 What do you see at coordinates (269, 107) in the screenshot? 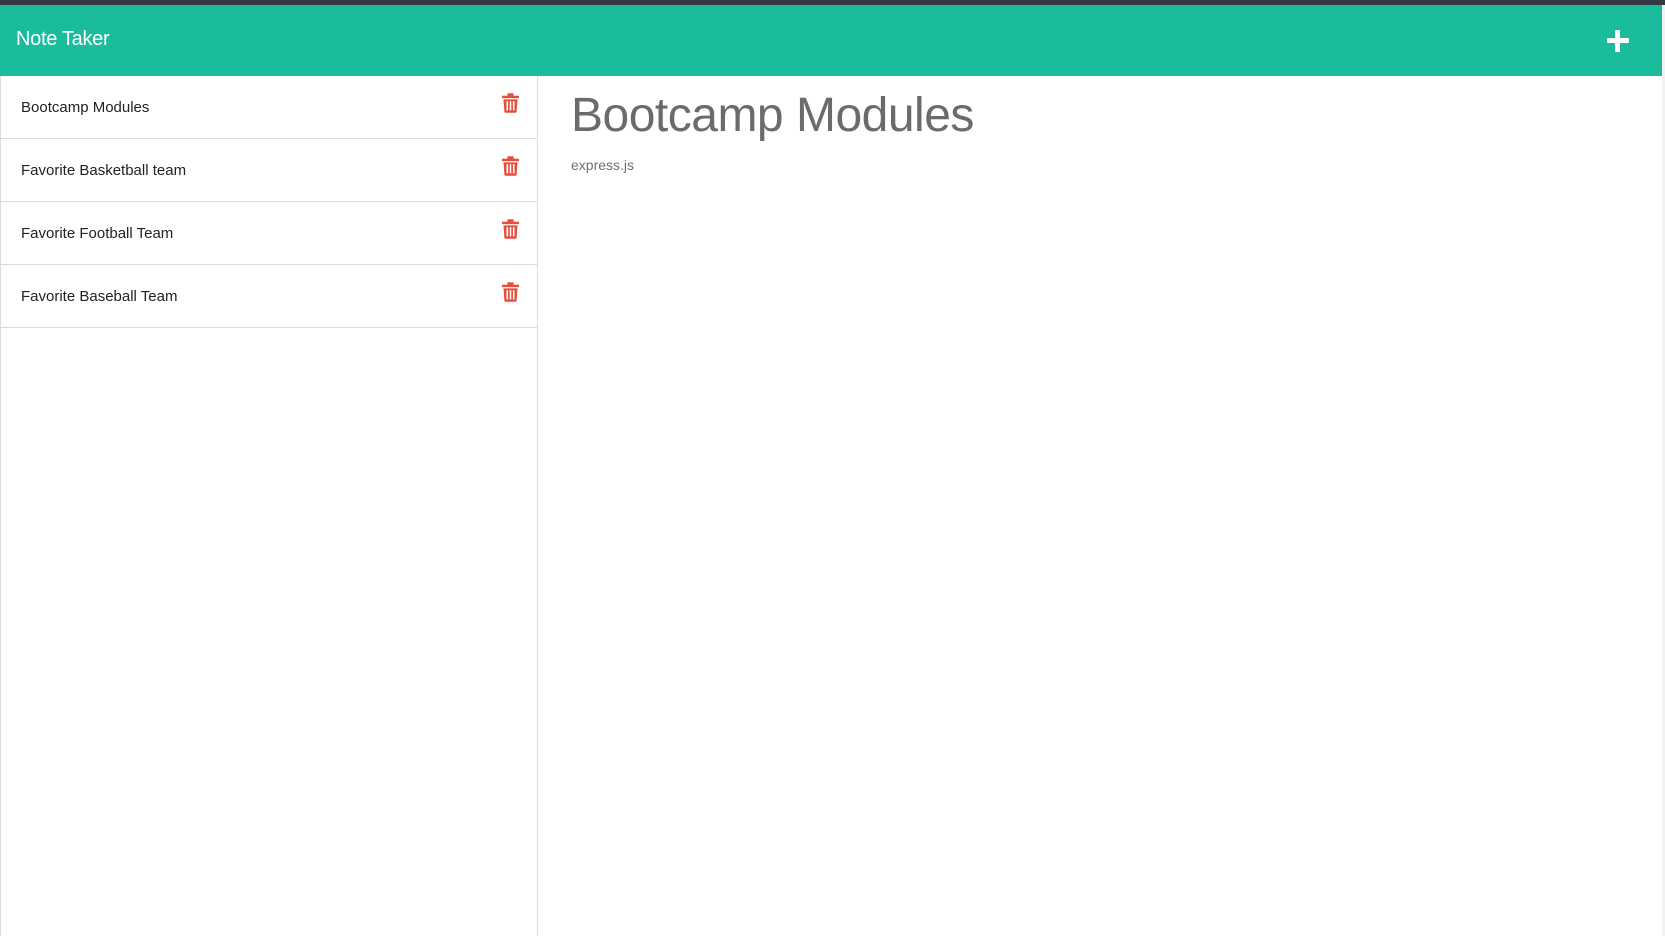
I see `list-item: Bootcamp Modules` at bounding box center [269, 107].